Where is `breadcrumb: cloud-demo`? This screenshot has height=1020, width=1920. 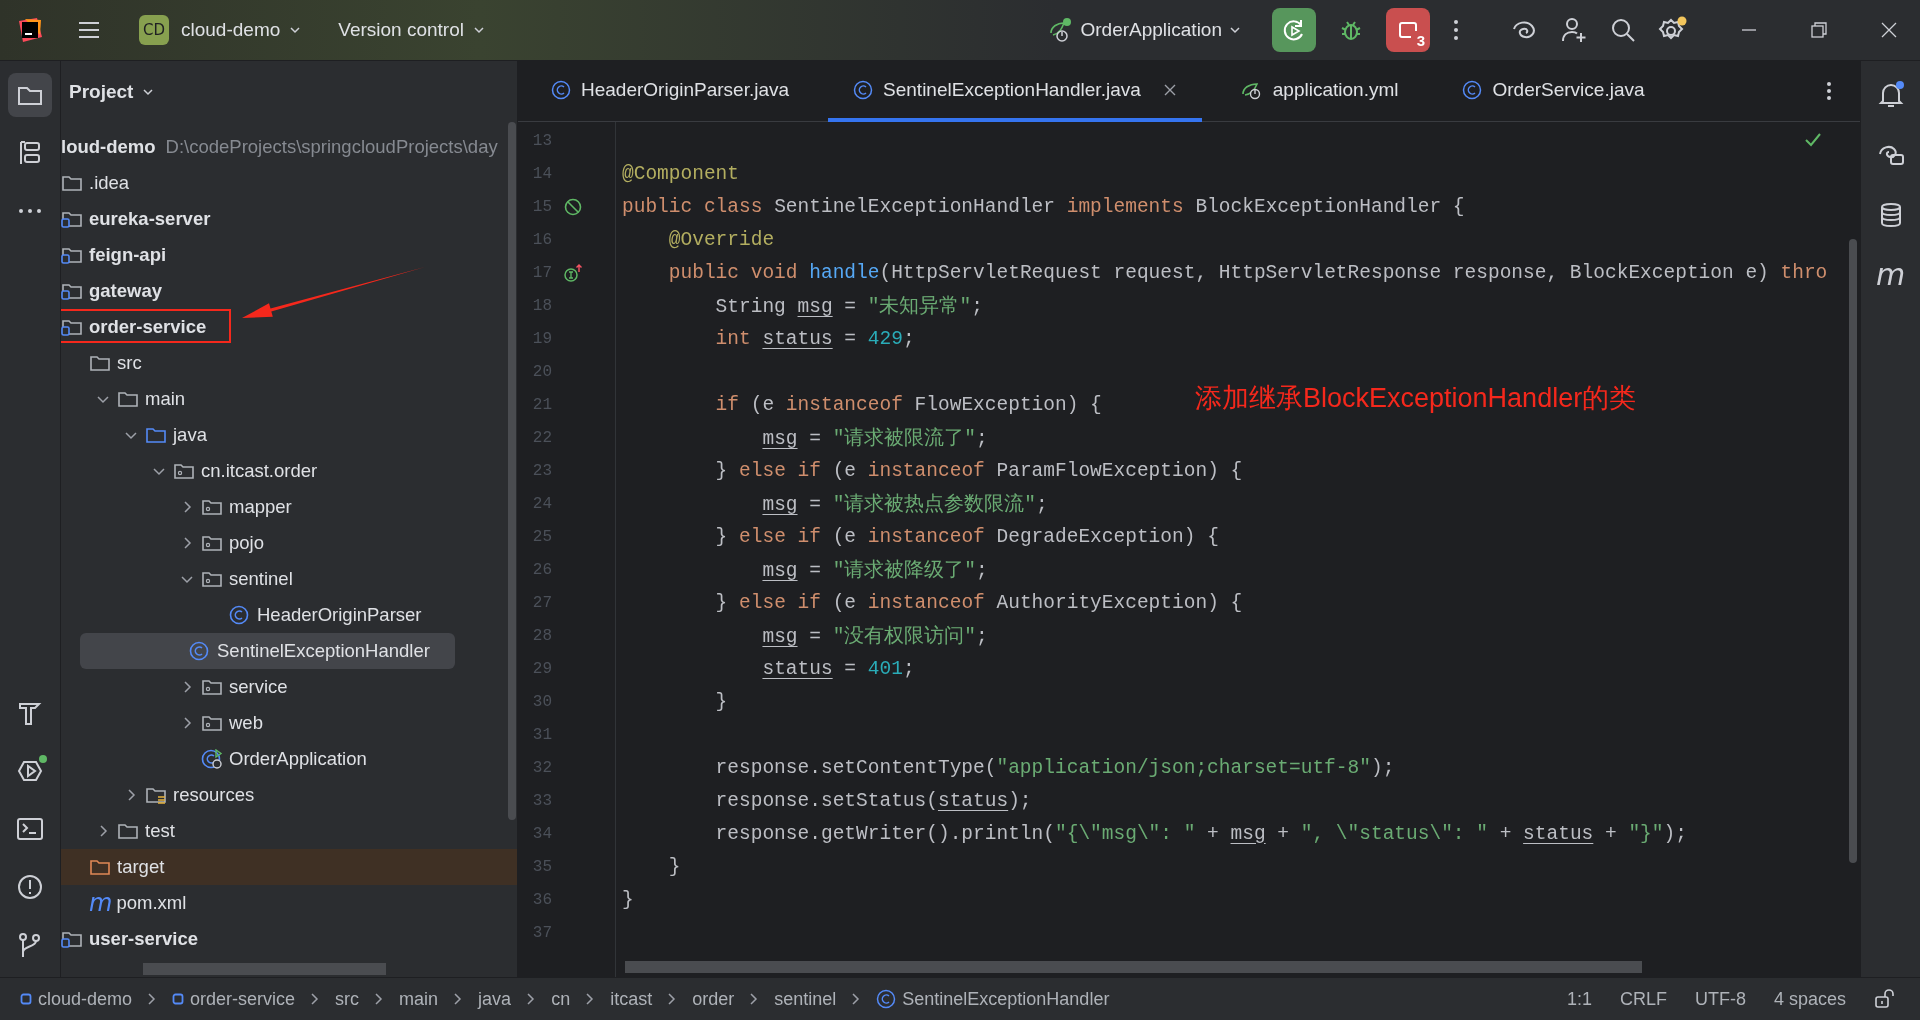 breadcrumb: cloud-demo is located at coordinates (76, 999).